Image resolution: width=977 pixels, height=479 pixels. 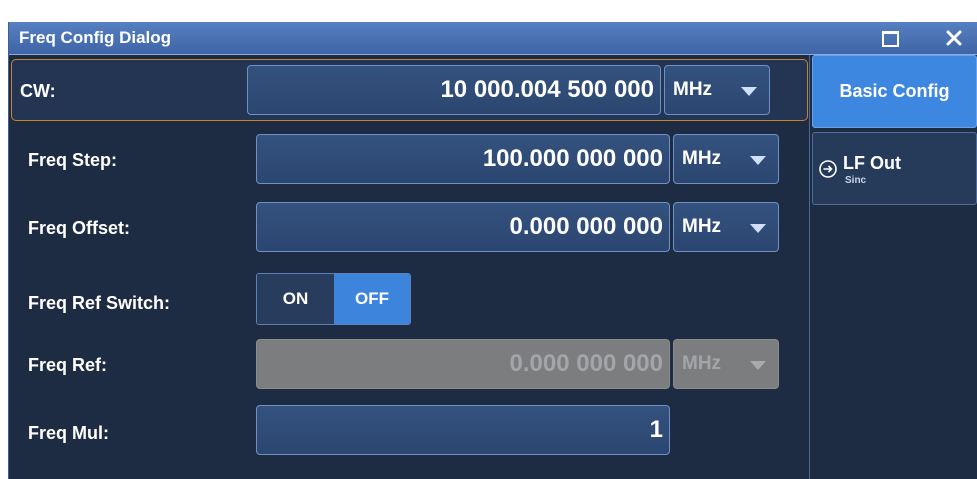 I want to click on arrow-circle-icon, so click(x=828, y=169).